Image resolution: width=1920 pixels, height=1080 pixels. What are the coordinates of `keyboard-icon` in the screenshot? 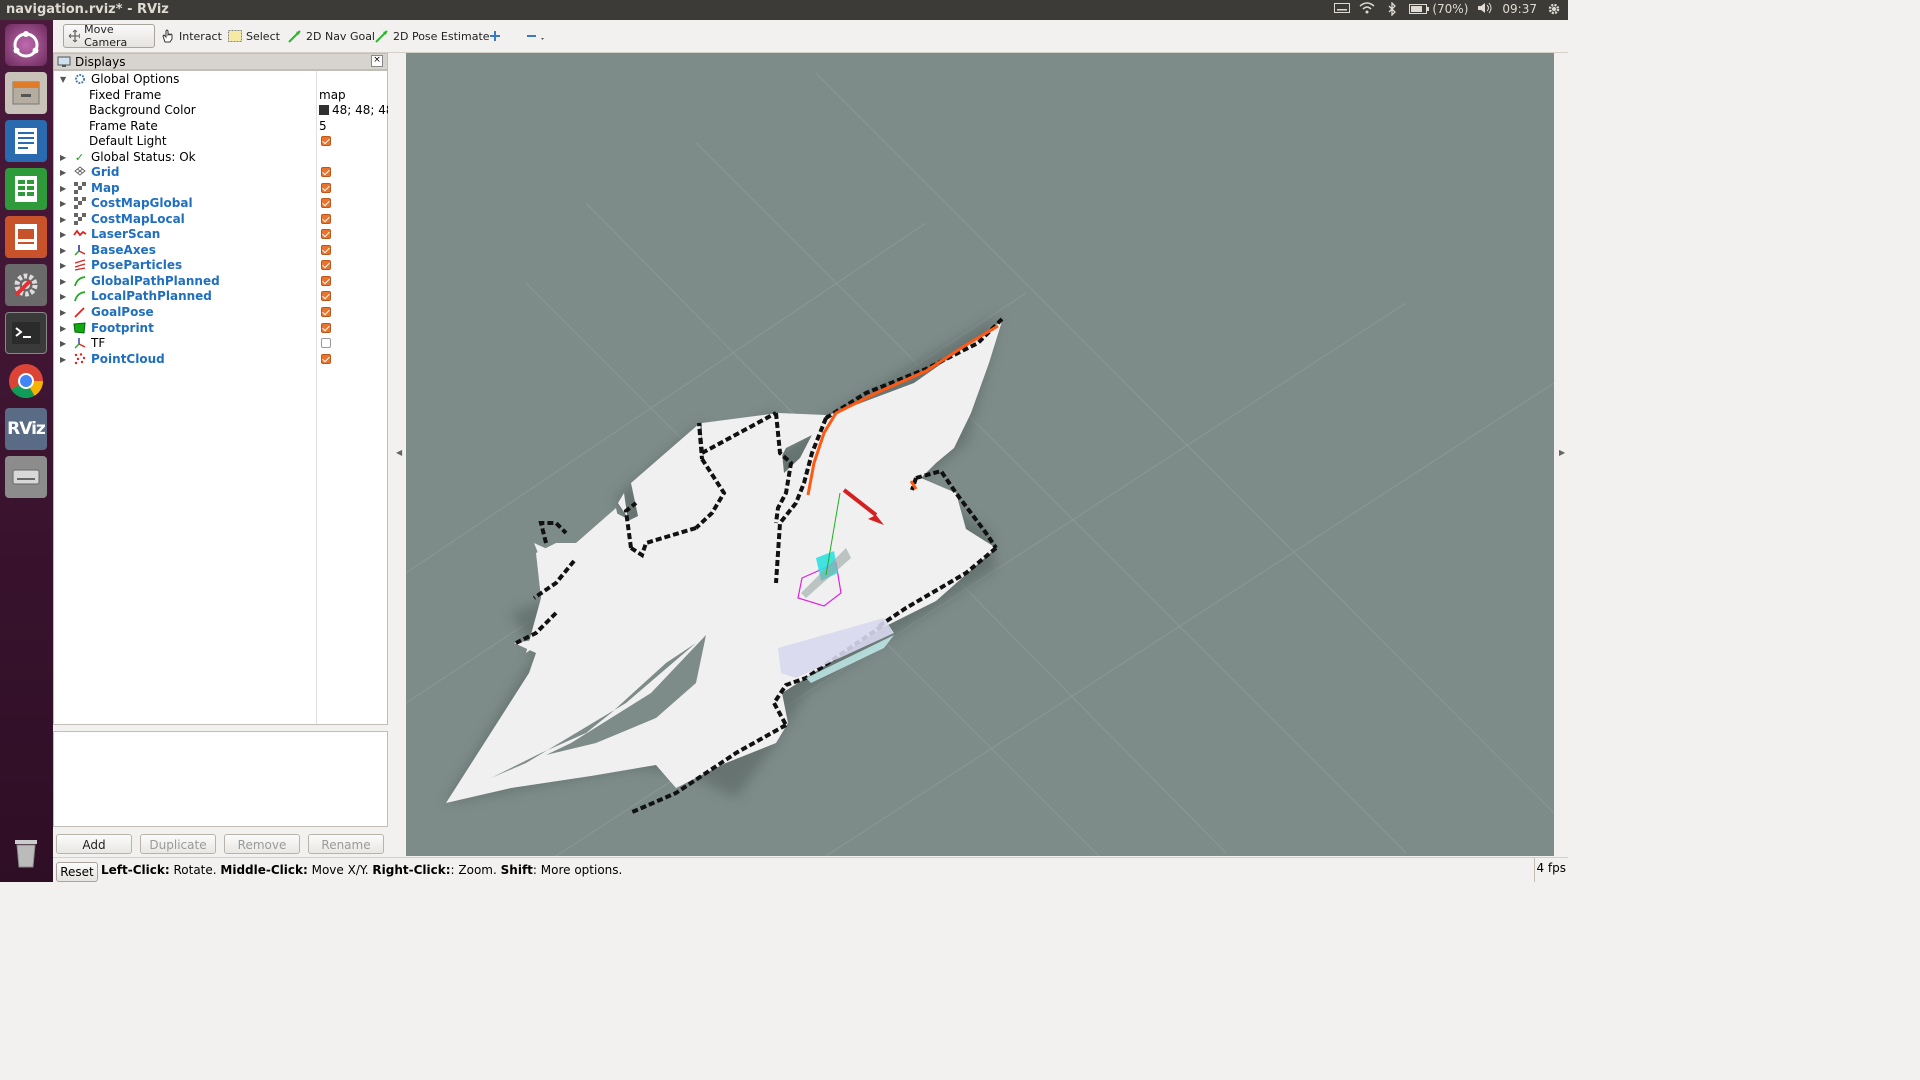 It's located at (1342, 9).